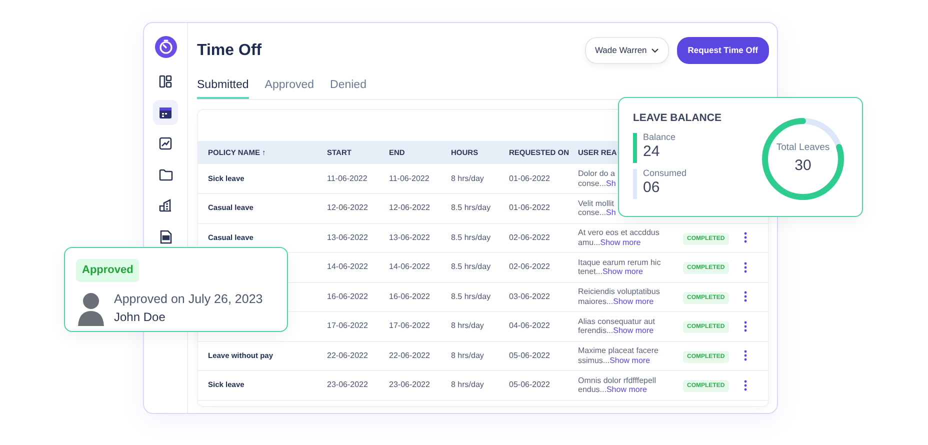  Describe the element at coordinates (654, 50) in the screenshot. I see `caret-icon` at that location.